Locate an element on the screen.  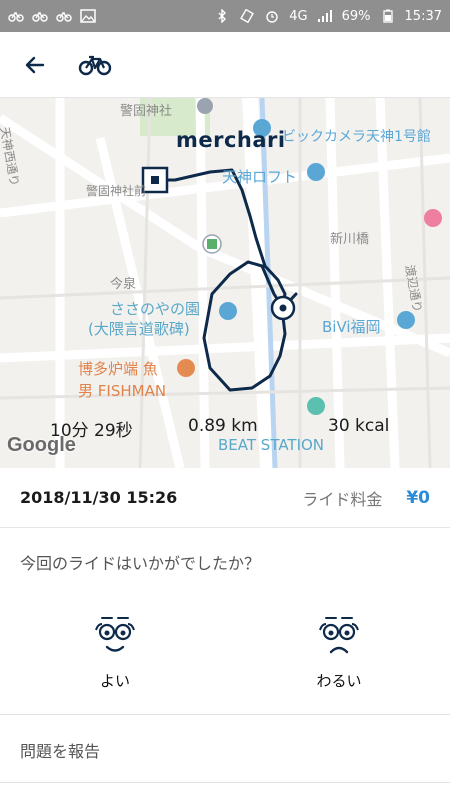
arrow-left-icon is located at coordinates (35, 64).